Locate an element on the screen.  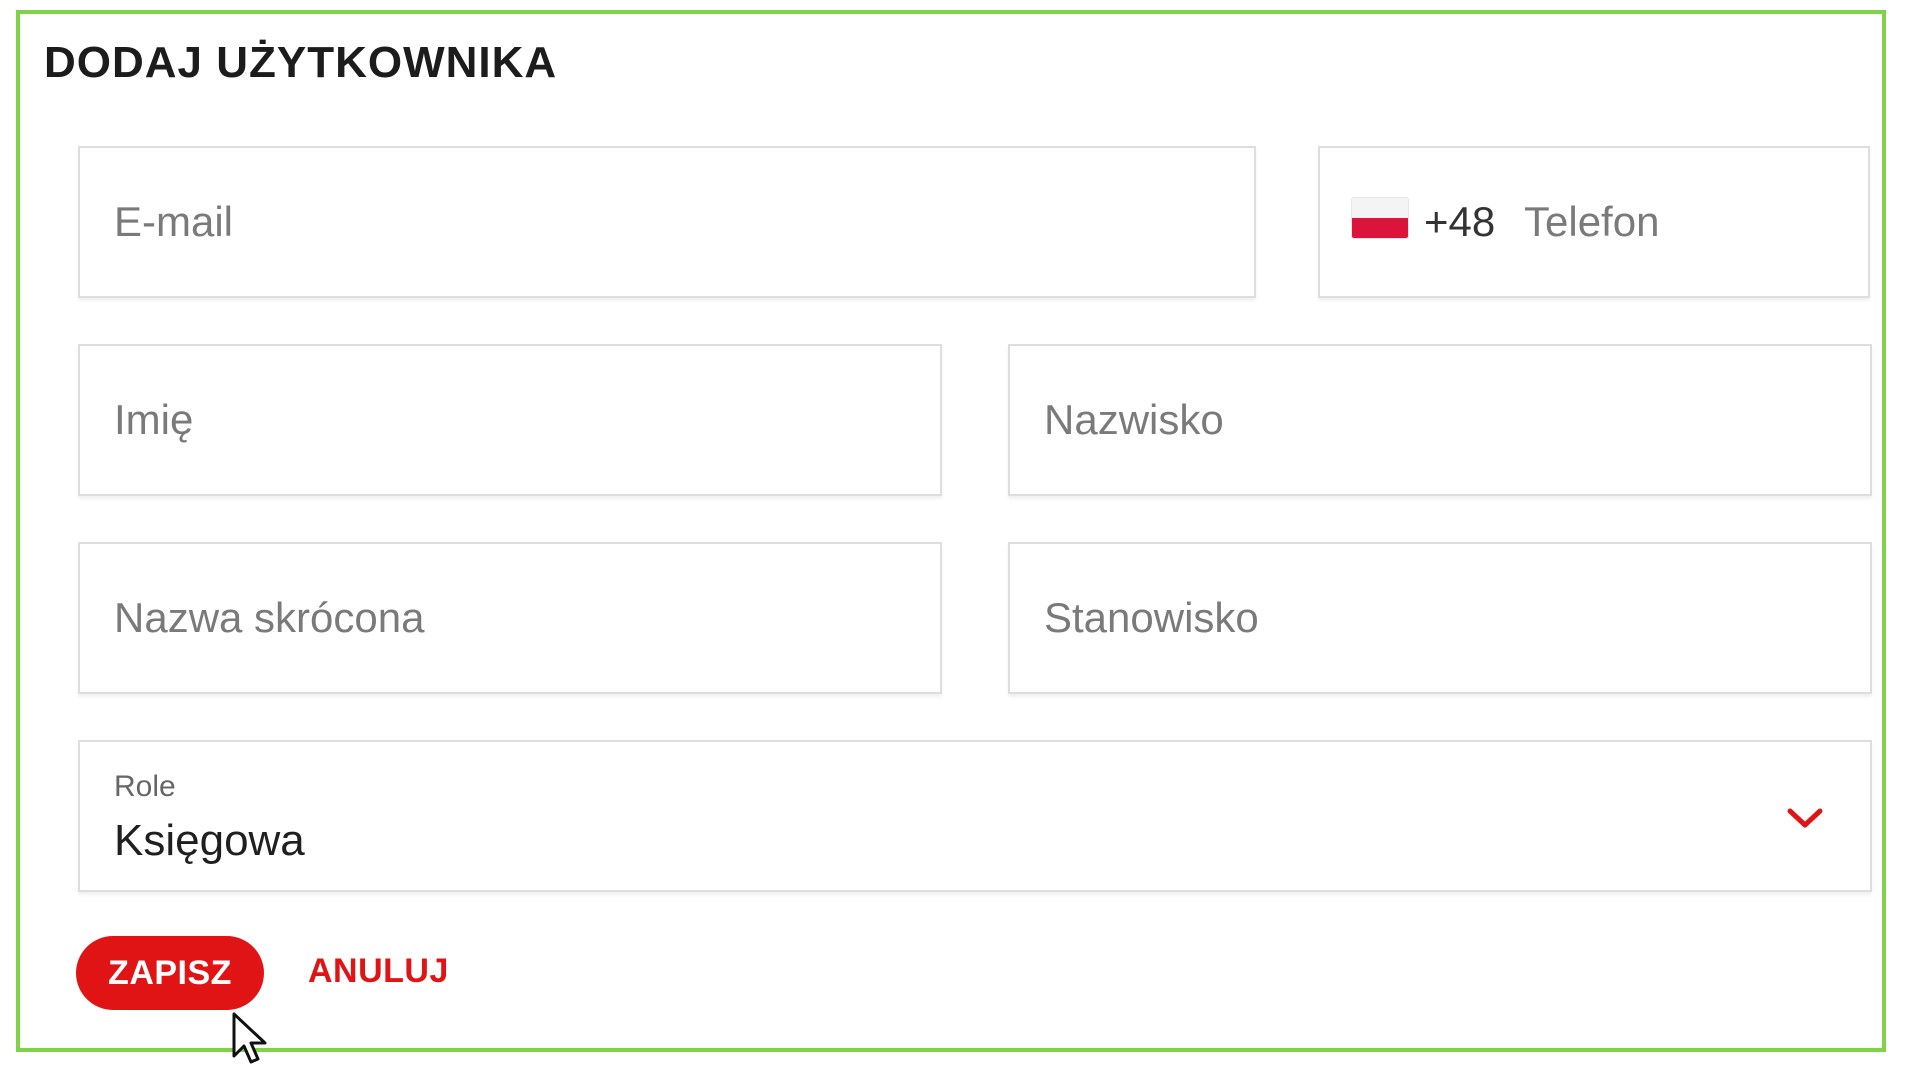
first-name-placeholder: Imię is located at coordinates (154, 419).